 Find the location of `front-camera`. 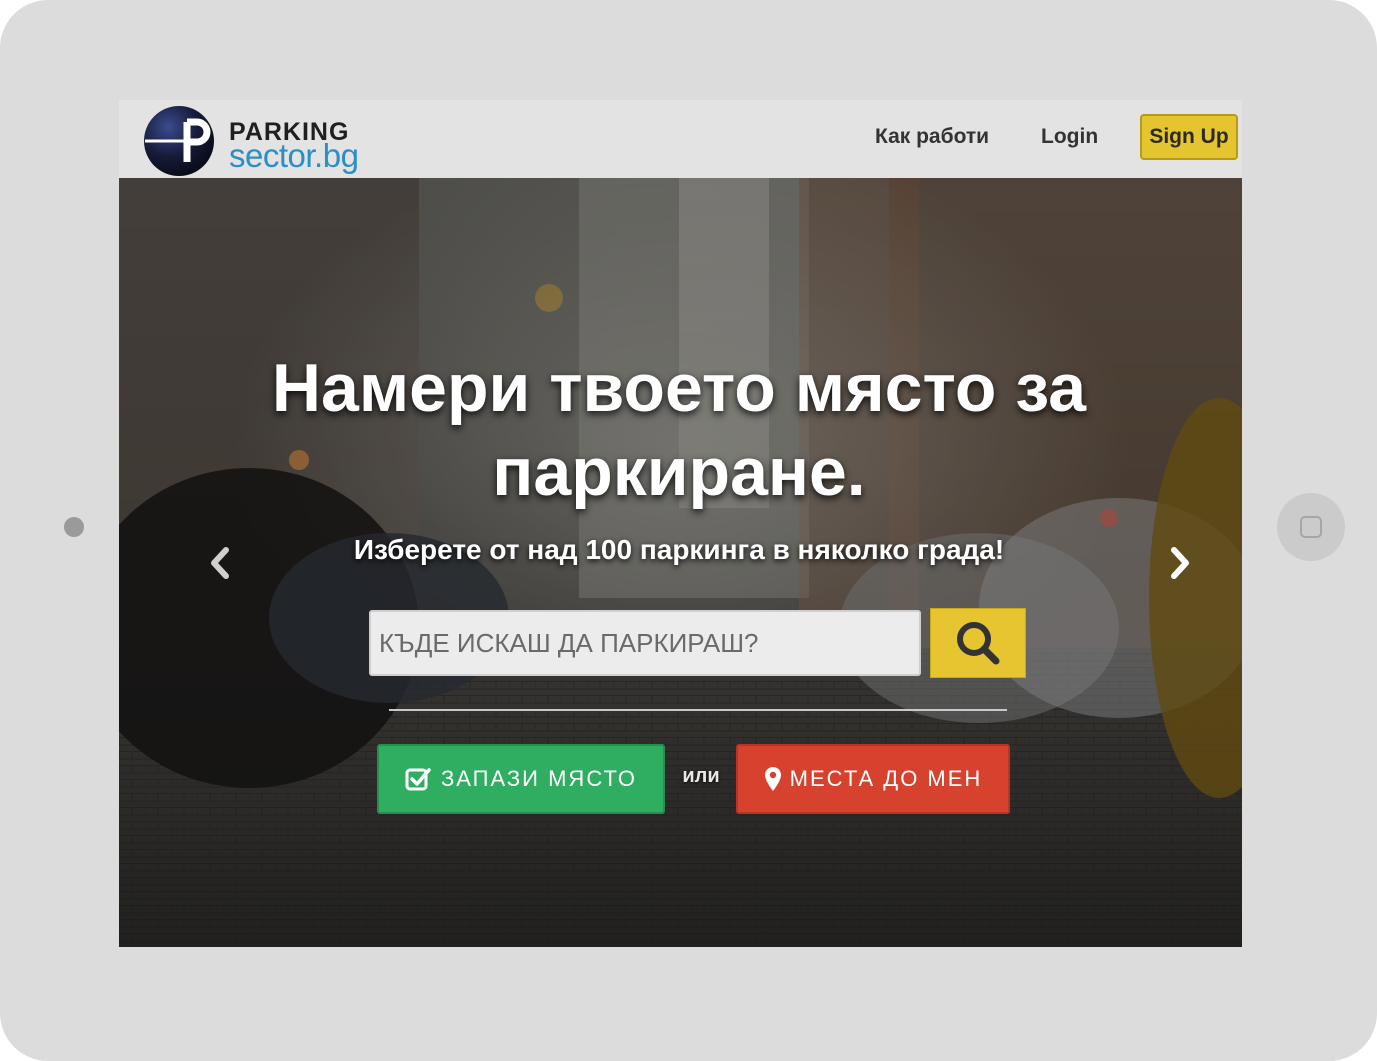

front-camera is located at coordinates (74, 527).